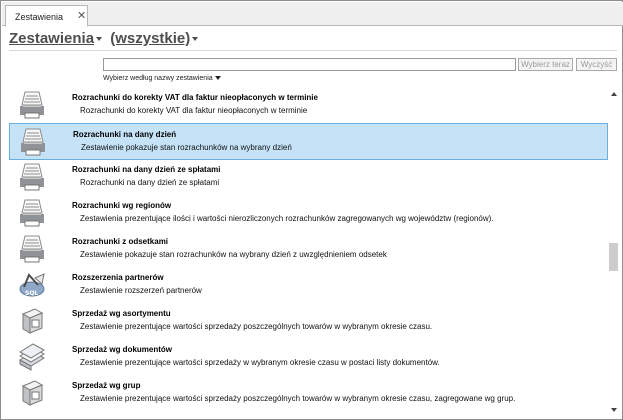 This screenshot has height=420, width=623. I want to click on documents-icon, so click(32, 357).